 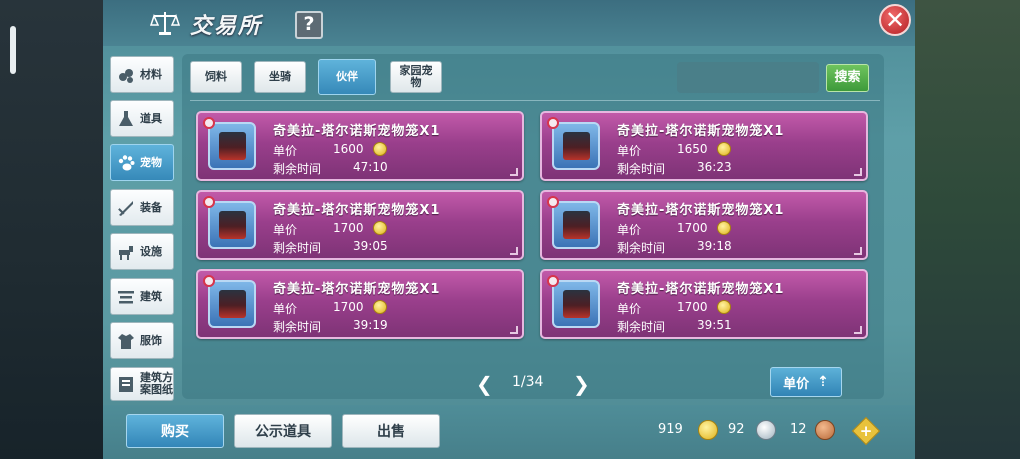 I want to click on listing-card: 奇美拉-塔尔诺斯宠物笼X1 单价 1700 剩余时间 39:51, so click(x=704, y=304).